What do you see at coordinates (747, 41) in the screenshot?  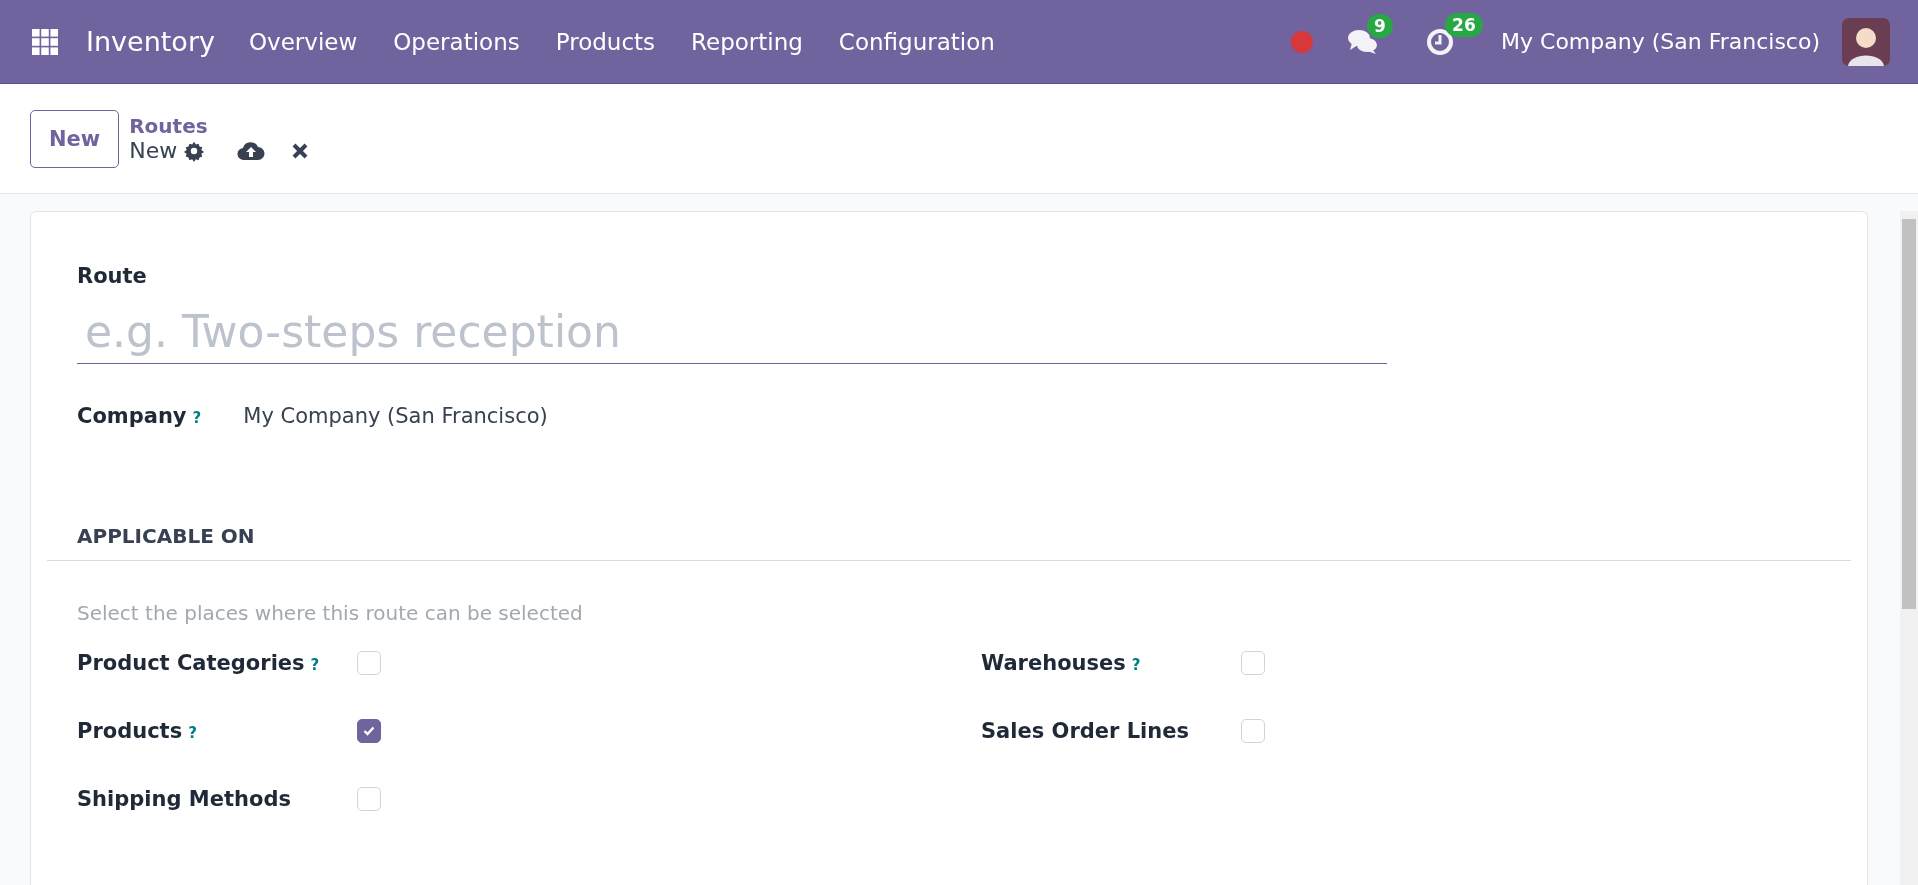 I see `menu-item: Reporting` at bounding box center [747, 41].